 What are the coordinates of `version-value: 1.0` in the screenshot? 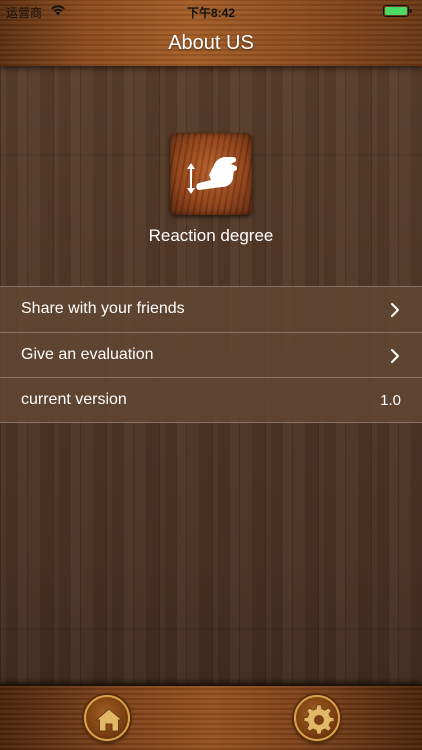 It's located at (390, 400).